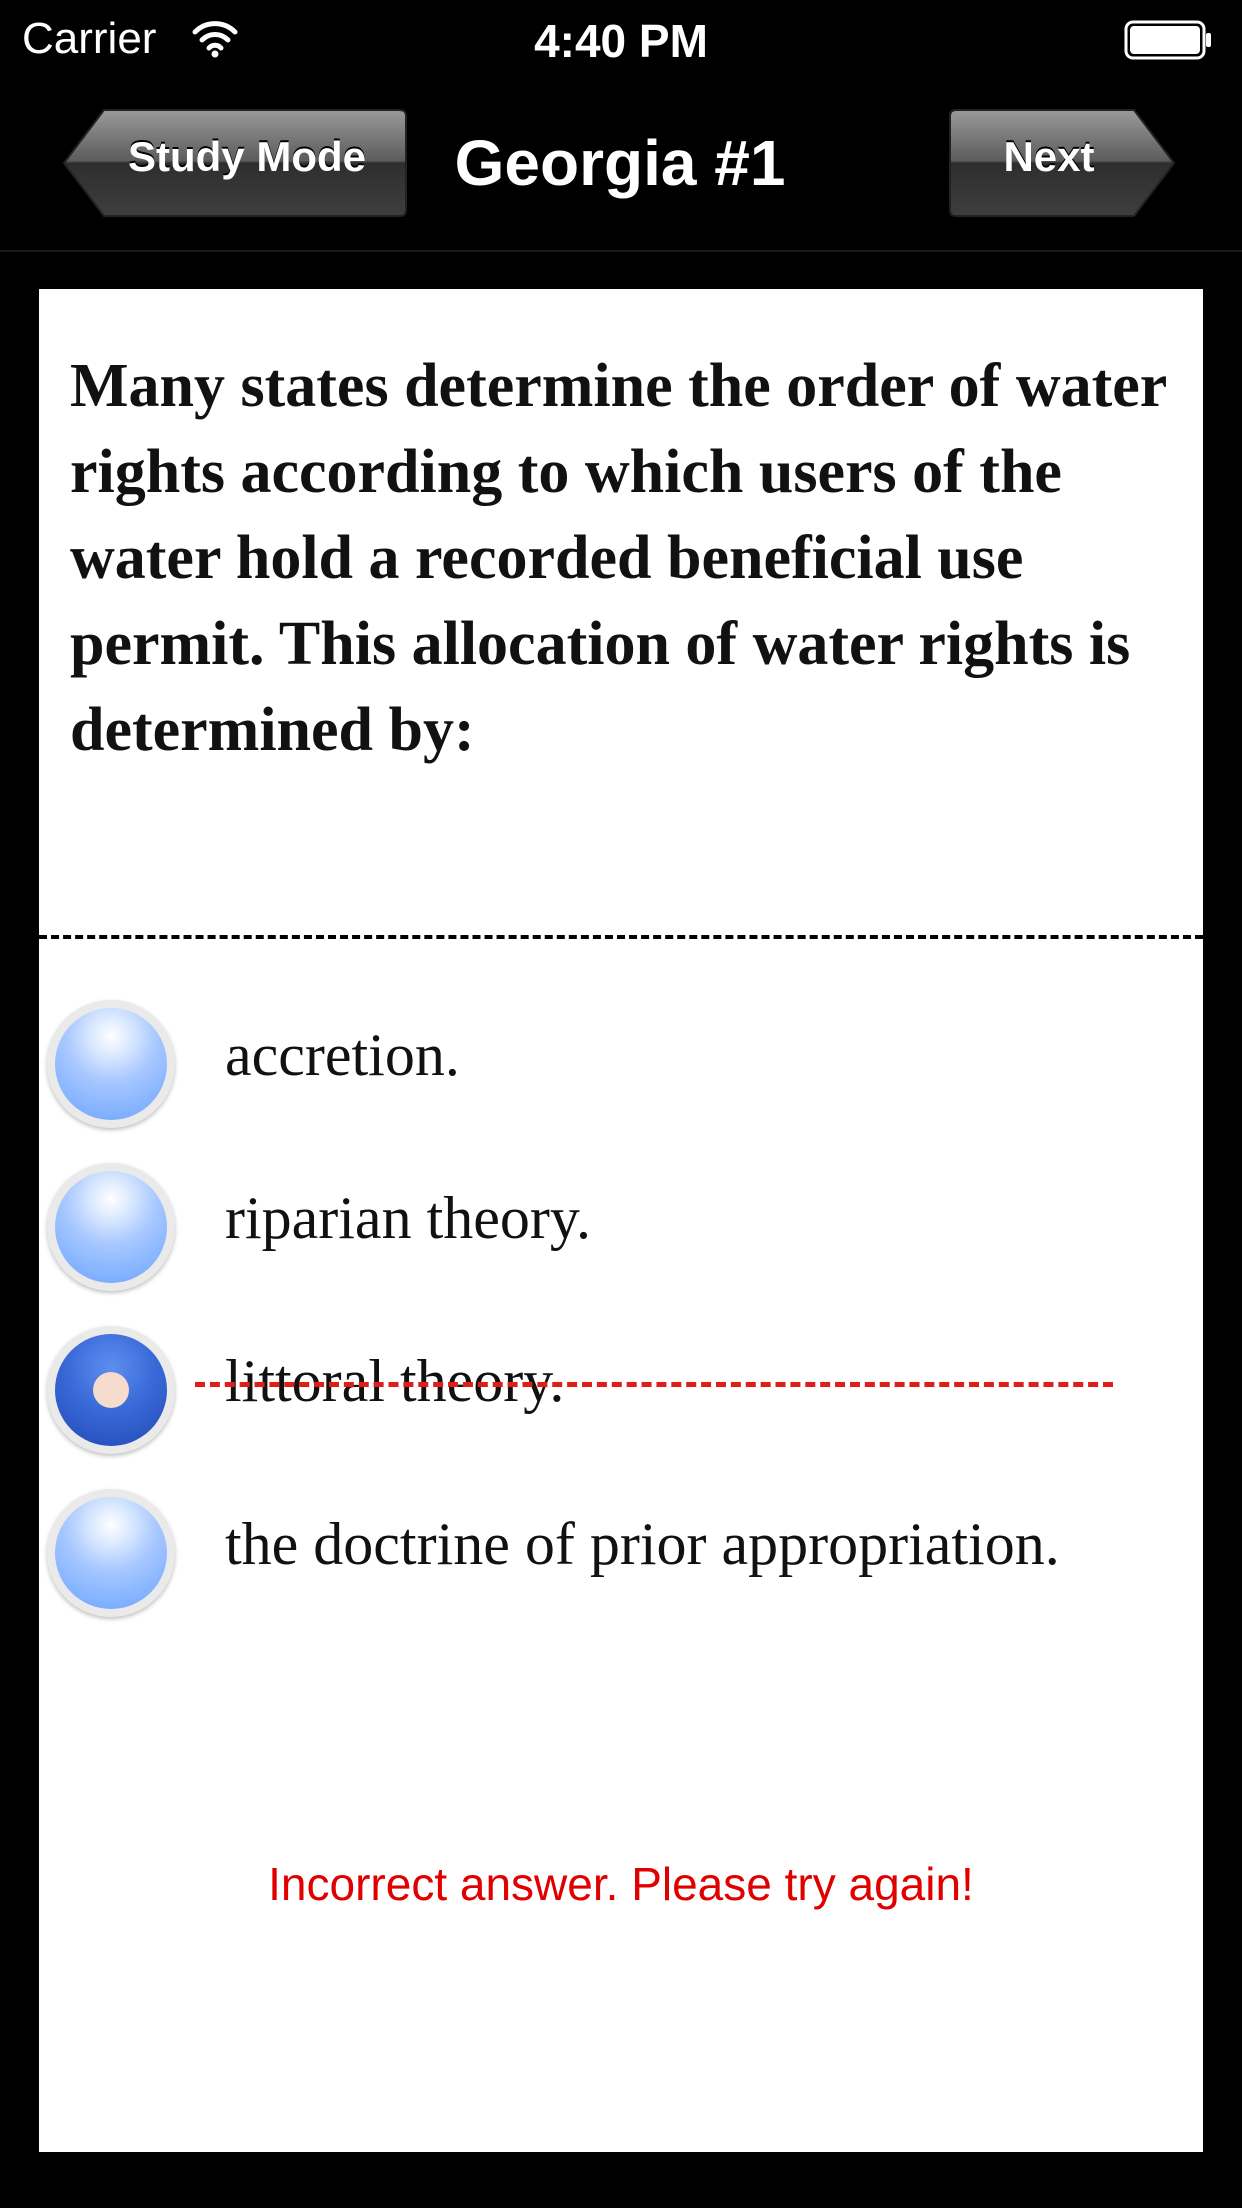  Describe the element at coordinates (111, 1390) in the screenshot. I see `radio-button-selected` at that location.